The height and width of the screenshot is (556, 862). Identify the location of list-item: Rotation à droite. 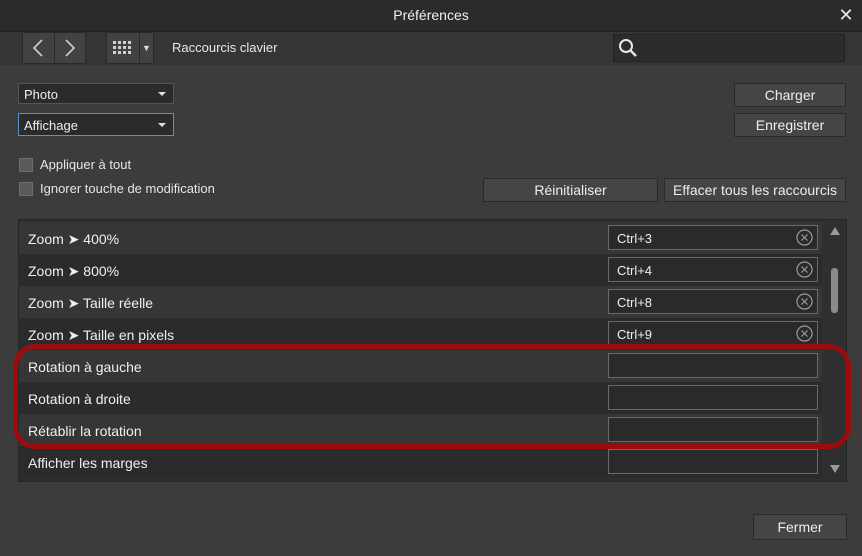
(420, 398).